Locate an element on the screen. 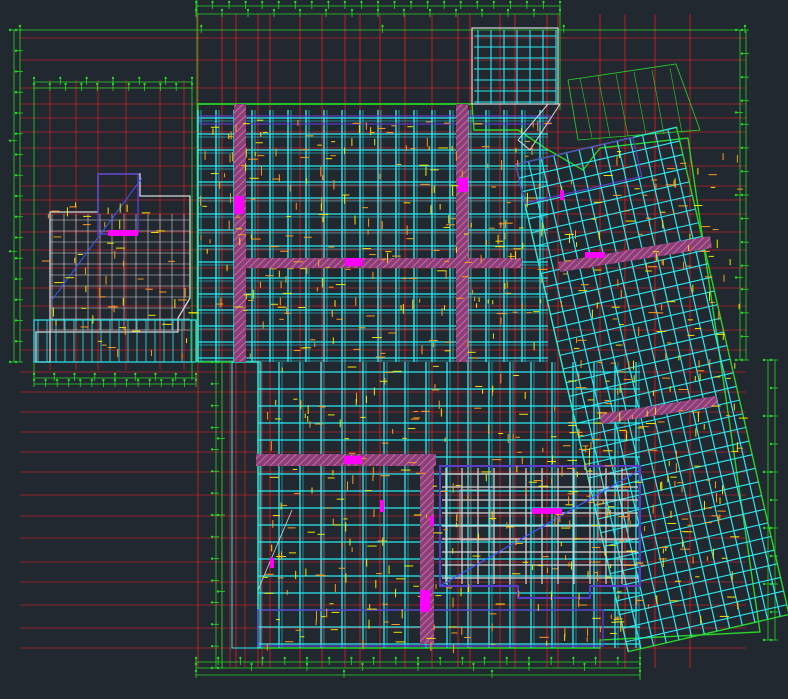 The height and width of the screenshot is (699, 788). hatch-strip-east is located at coordinates (659, 410).